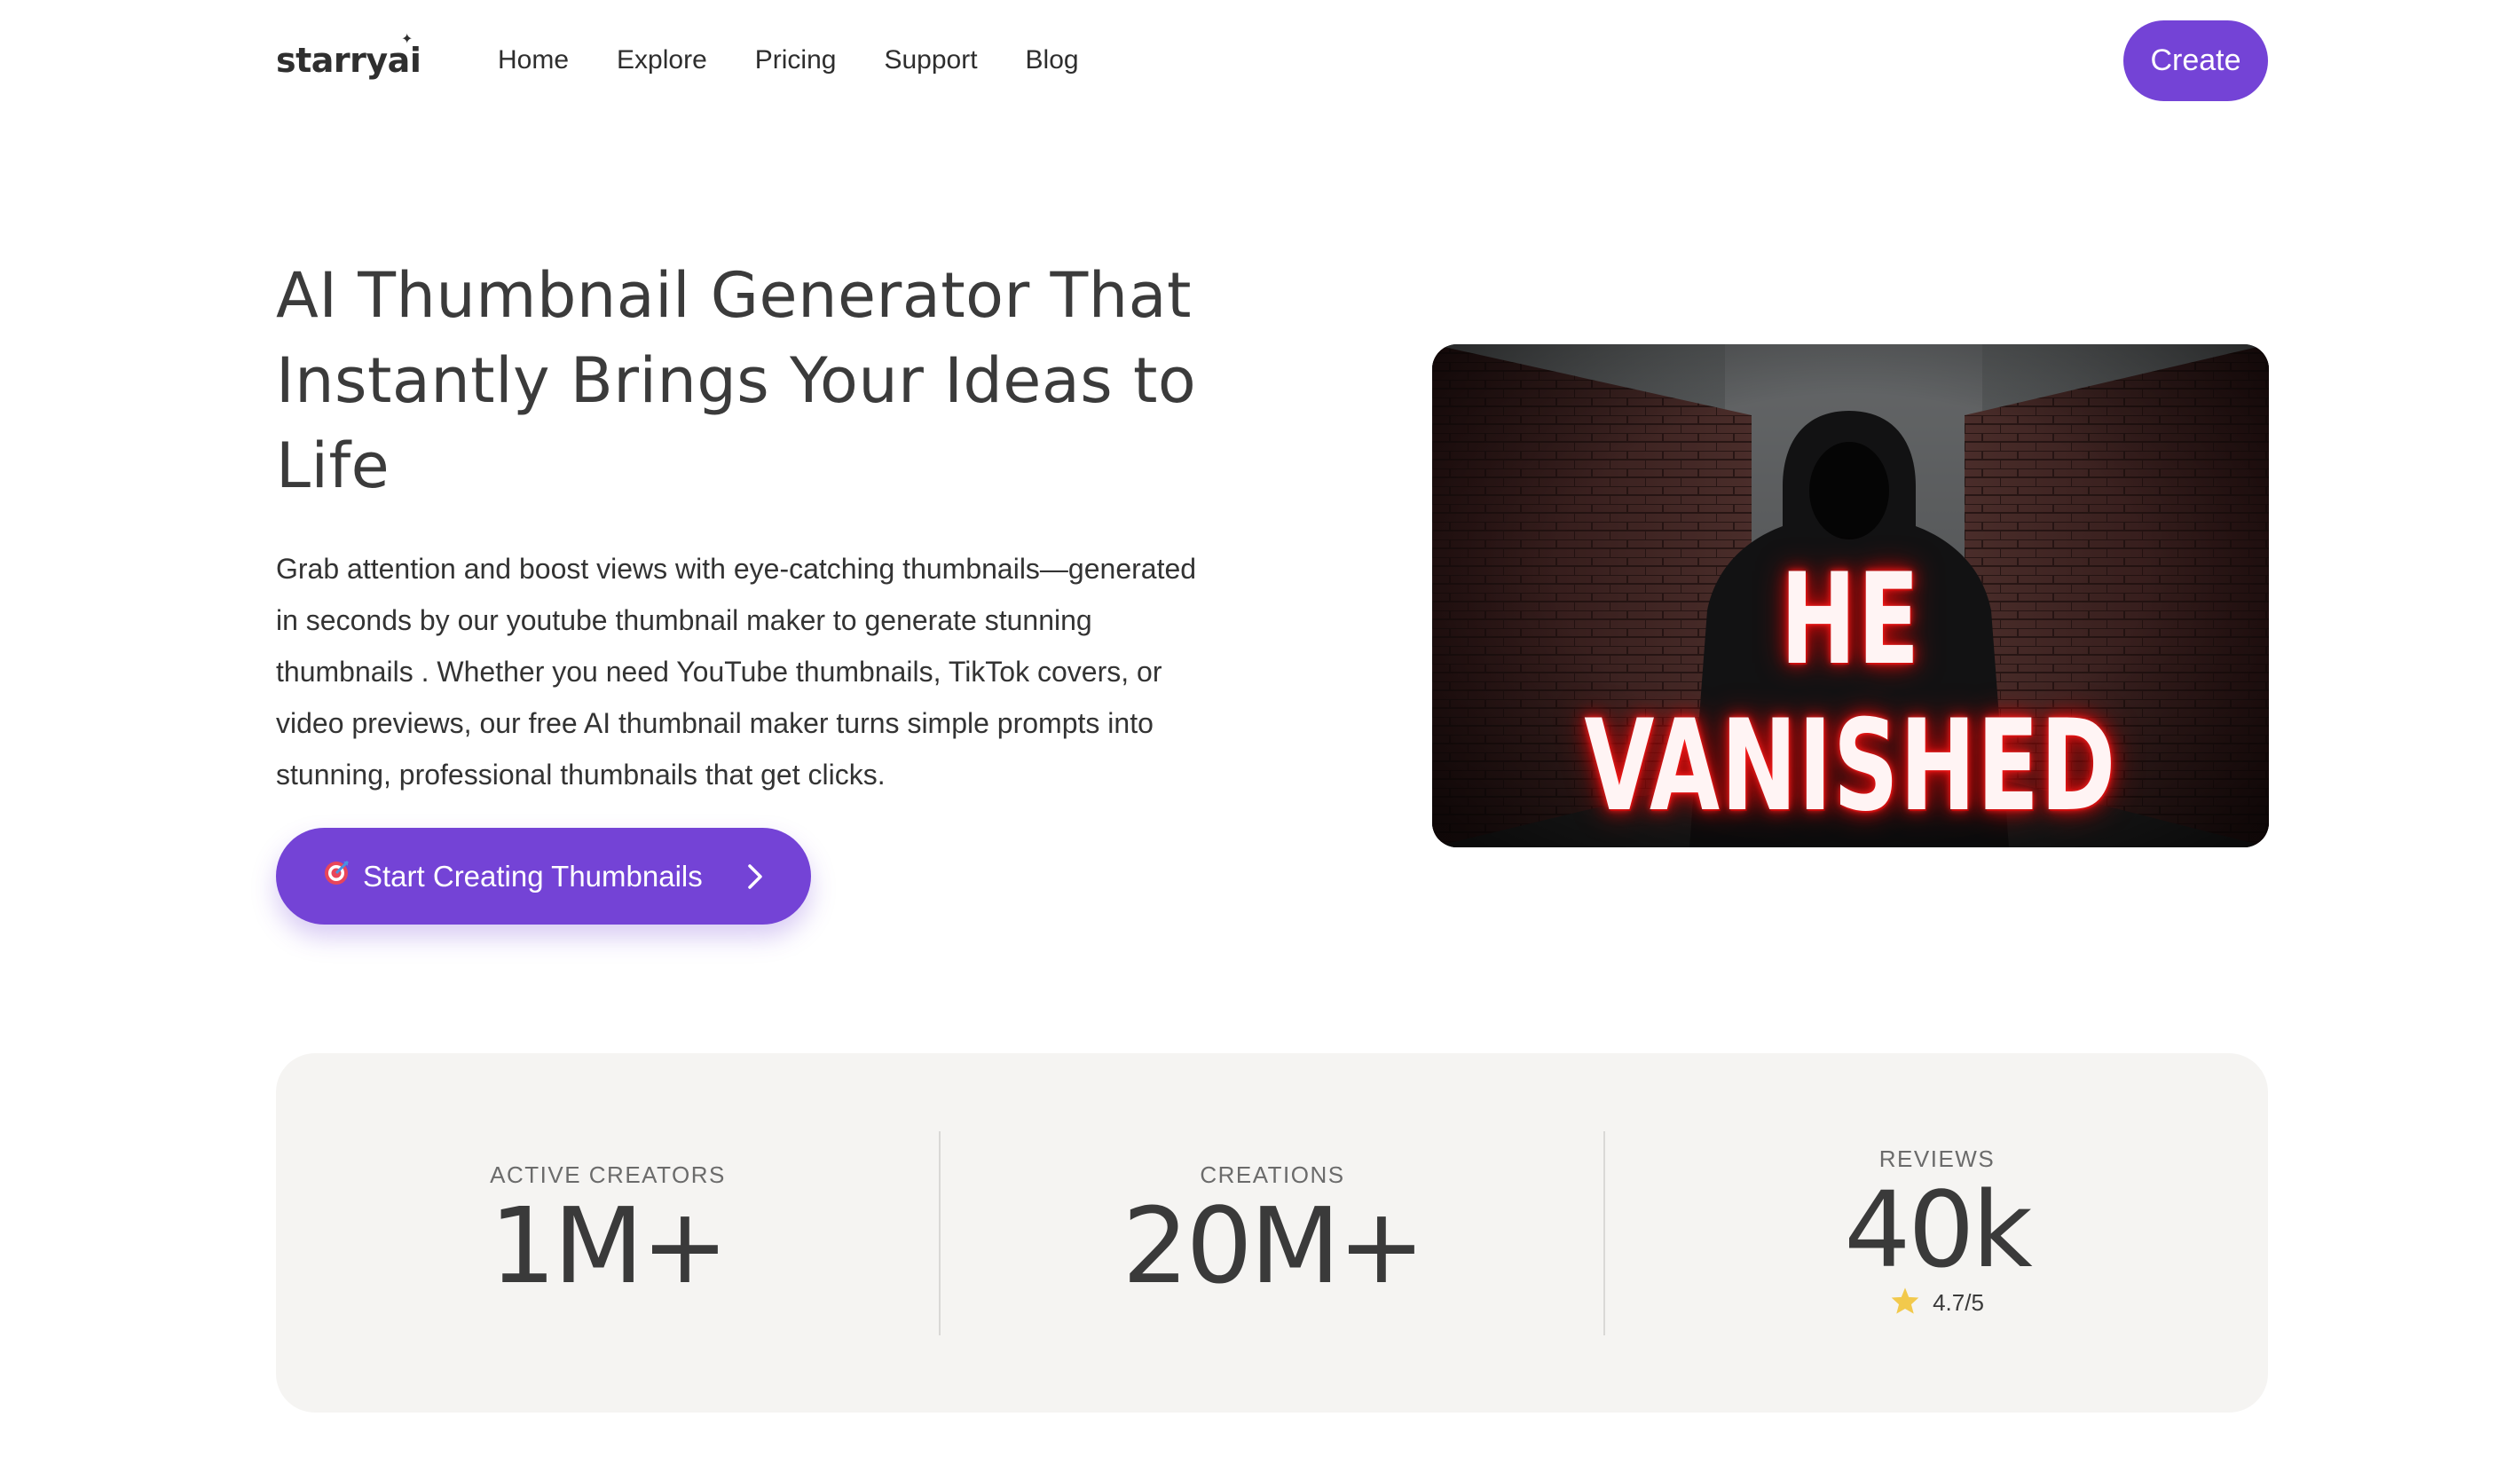 Image resolution: width=2520 pixels, height=1464 pixels. Describe the element at coordinates (1850, 693) in the screenshot. I see `thumbnail-overlay-text: HE VANISHED` at that location.